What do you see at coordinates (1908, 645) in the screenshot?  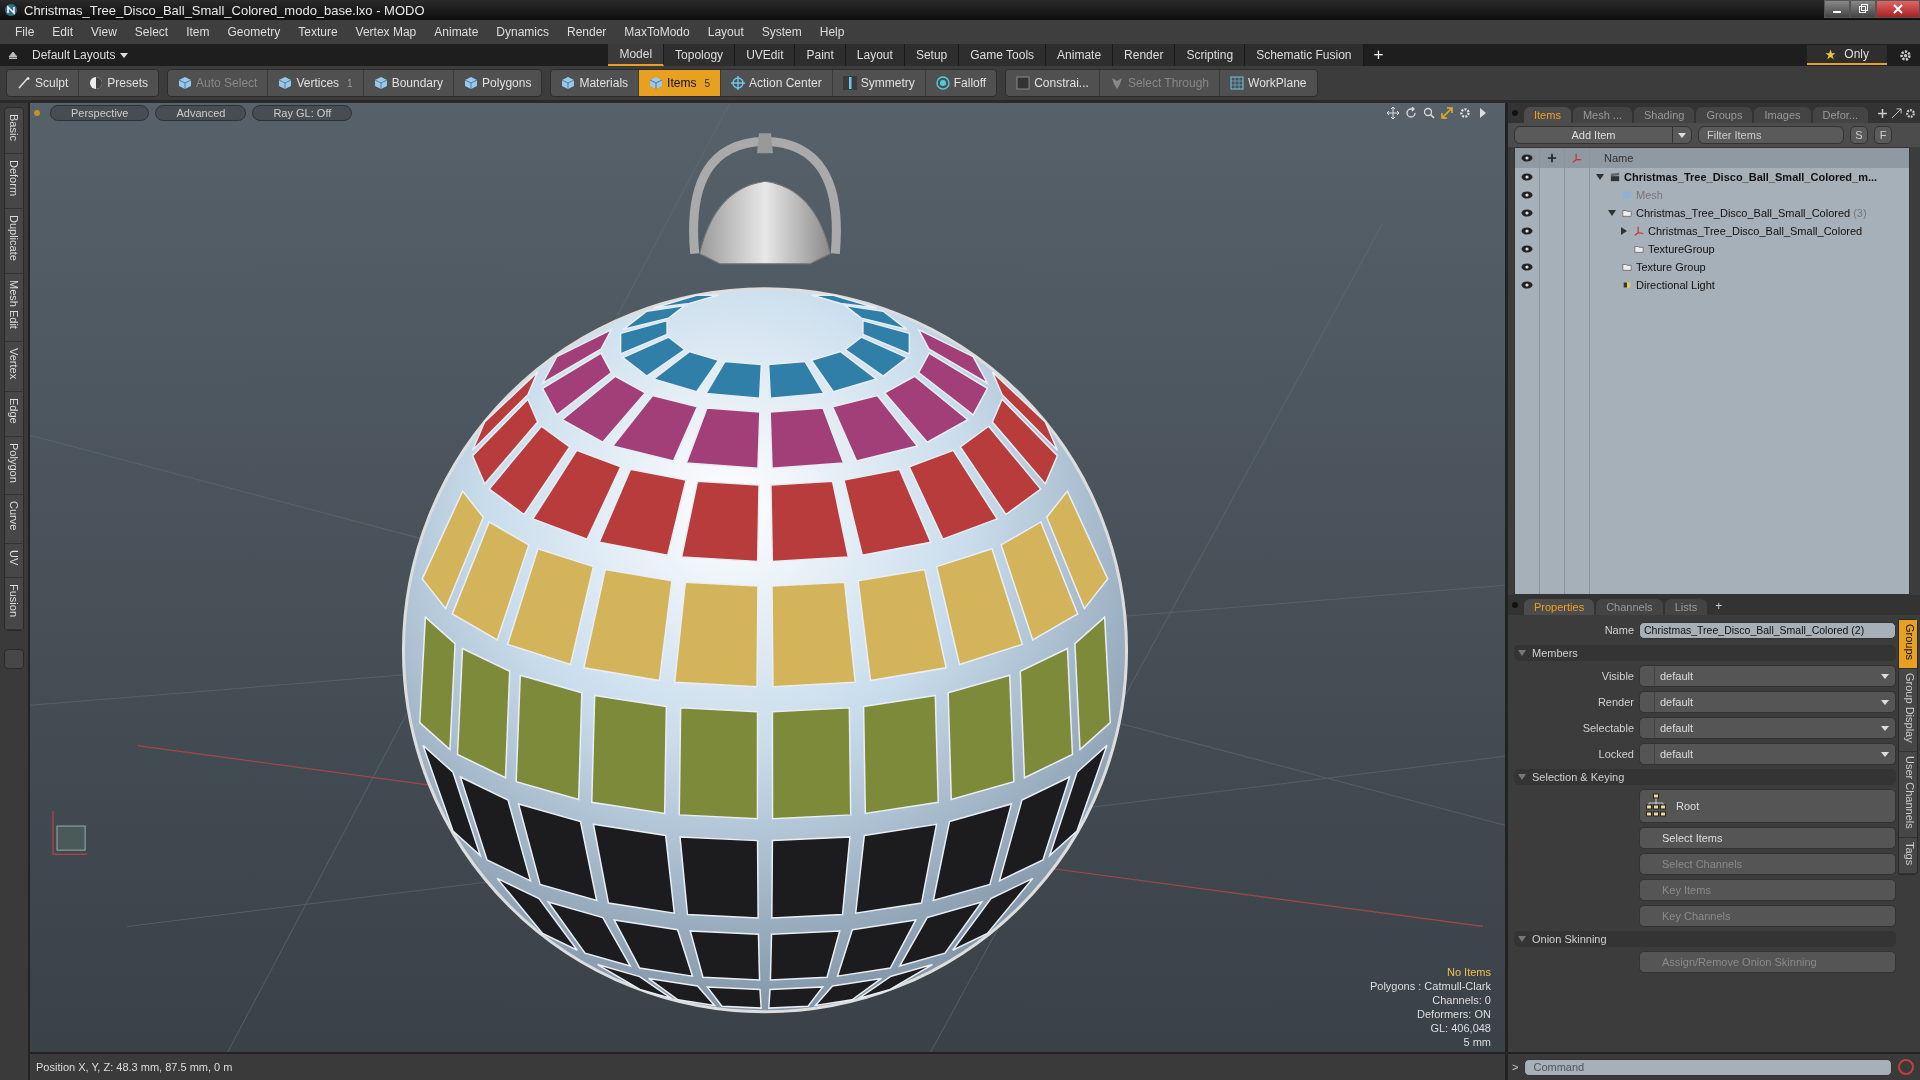 I see `side-tab: Groups` at bounding box center [1908, 645].